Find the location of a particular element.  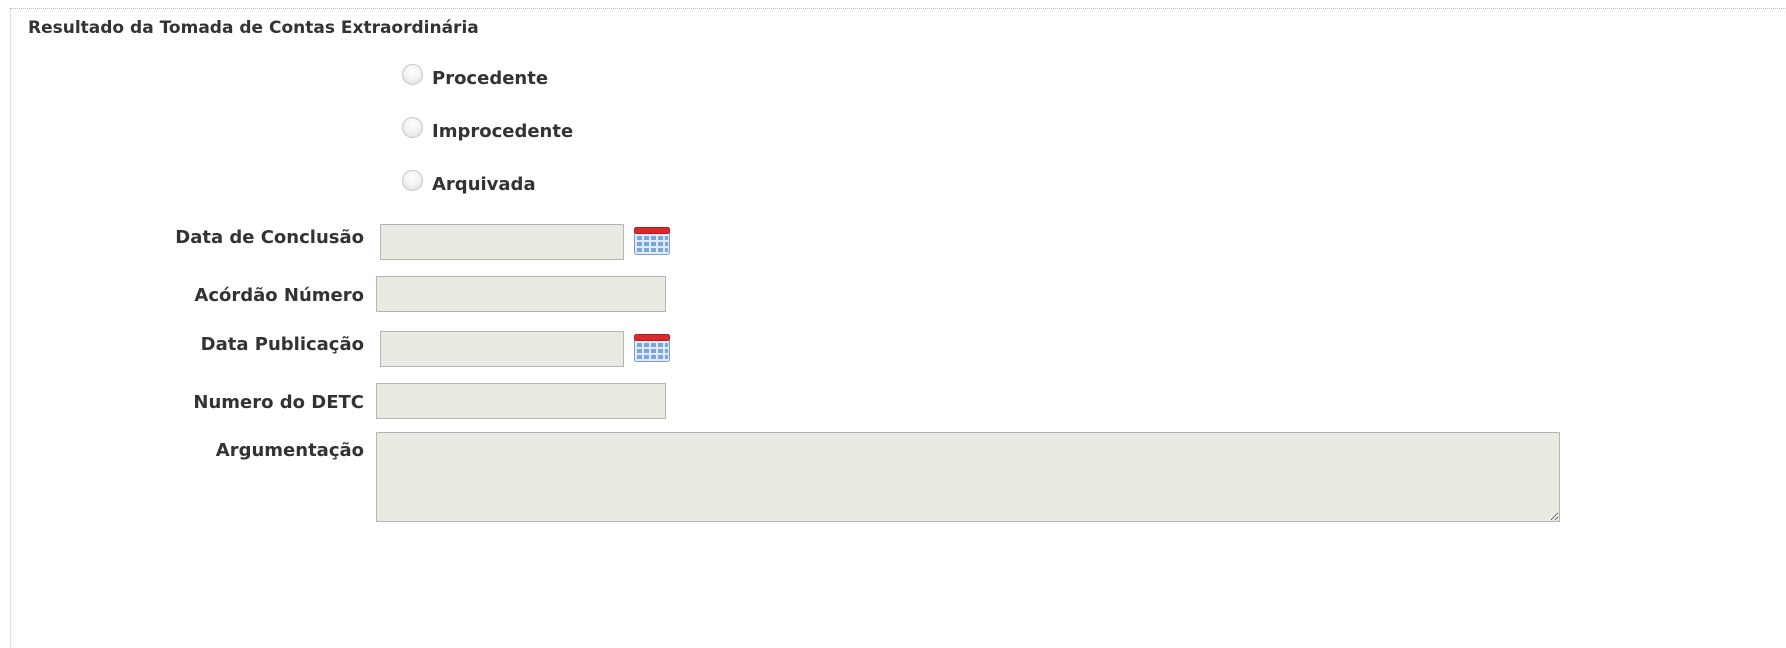

data-conclusao-input is located at coordinates (502, 242).